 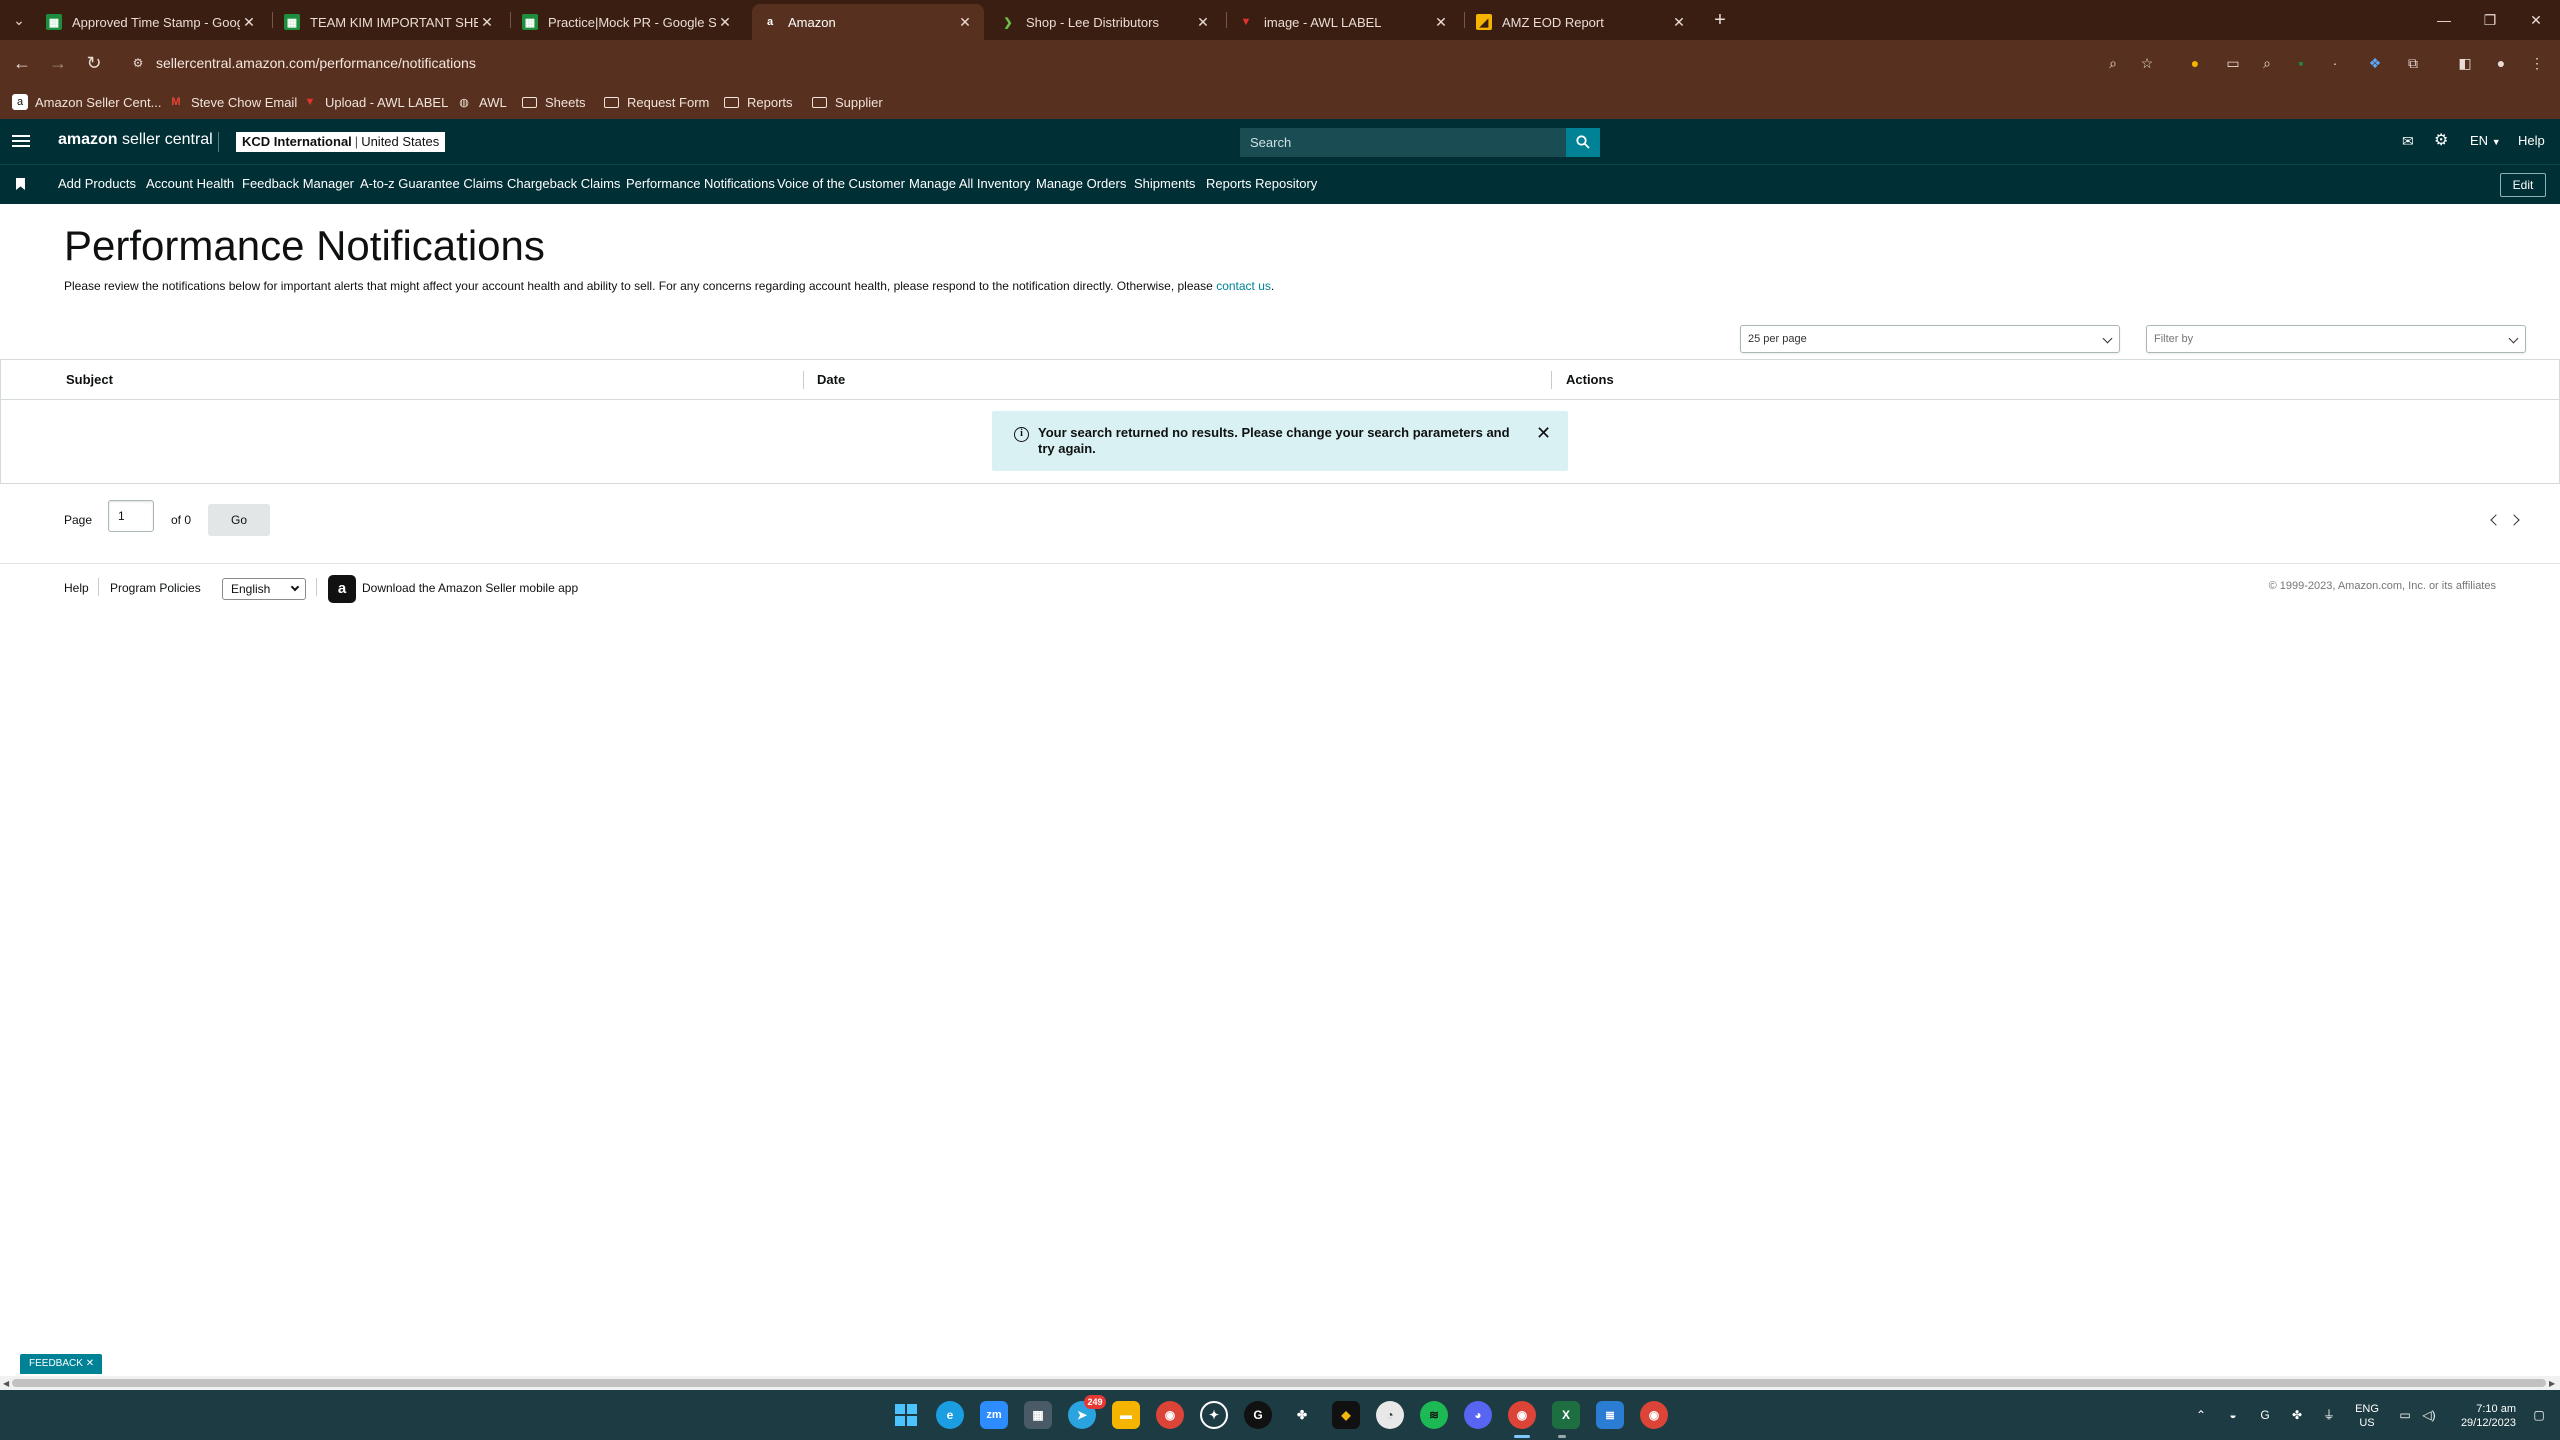 What do you see at coordinates (1344, 22) in the screenshot?
I see `tab-awl-label: ▼ image - AWL LABEL ✕` at bounding box center [1344, 22].